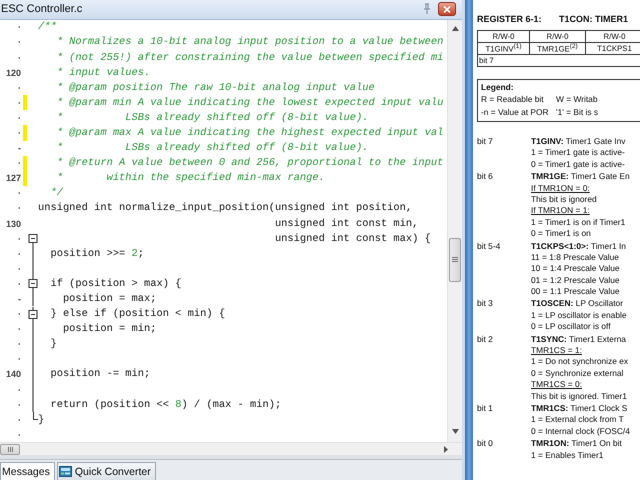 The width and height of the screenshot is (640, 480). What do you see at coordinates (485, 340) in the screenshot?
I see `bit-label: bit 2` at bounding box center [485, 340].